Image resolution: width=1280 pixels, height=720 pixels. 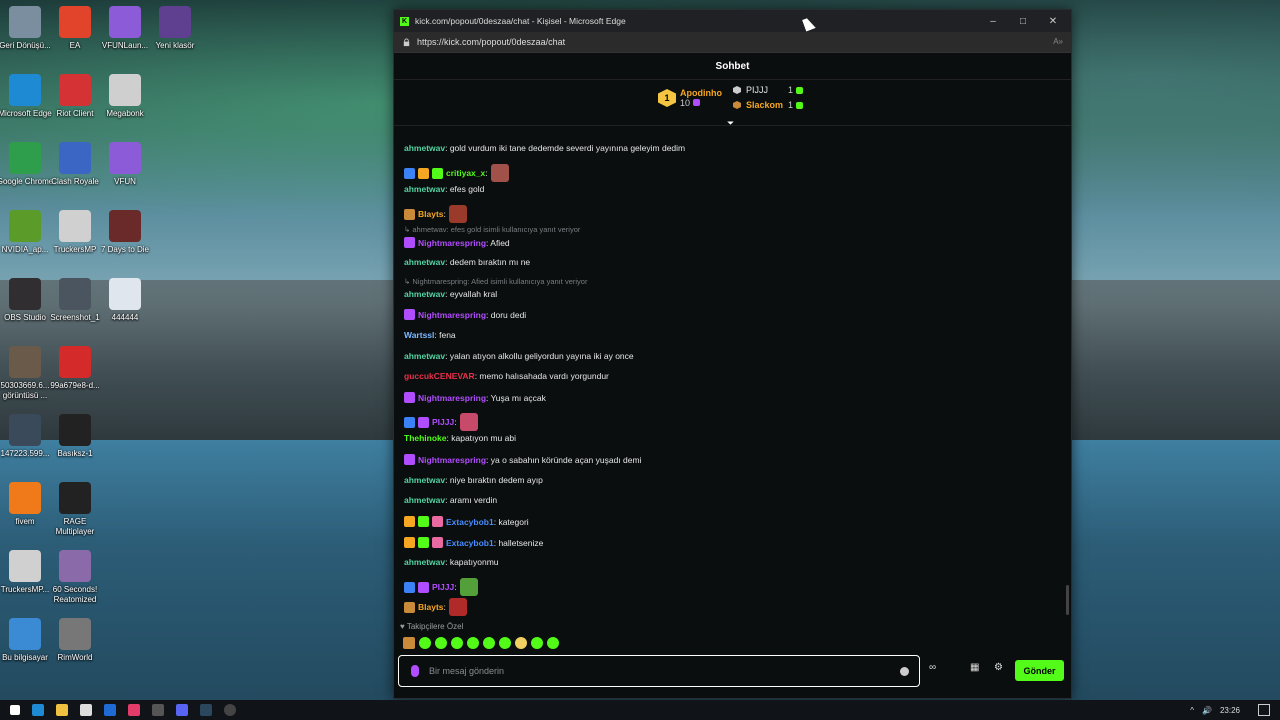 I want to click on image-file-icon, so click(x=25, y=362).